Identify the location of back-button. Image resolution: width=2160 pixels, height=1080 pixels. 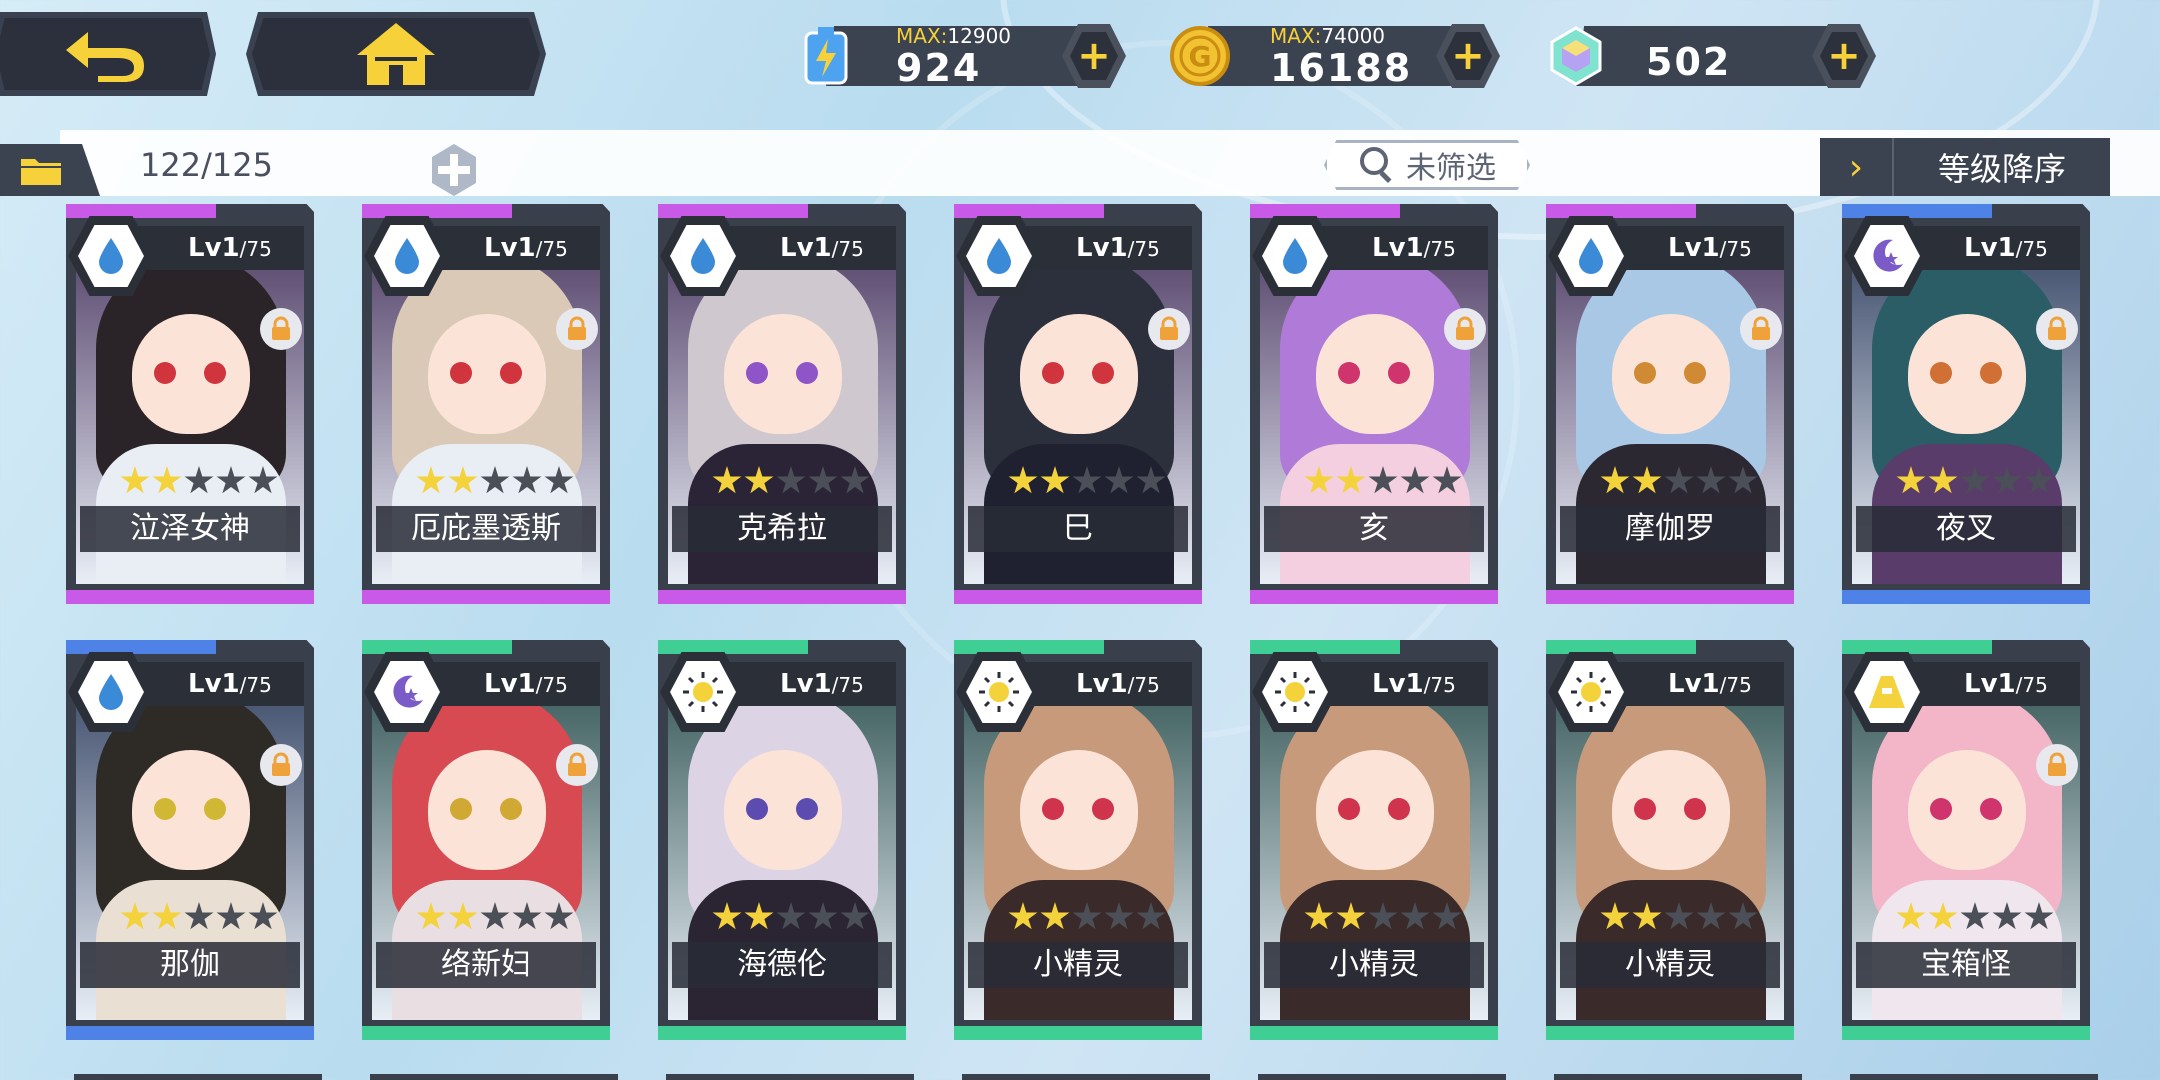
(108, 54).